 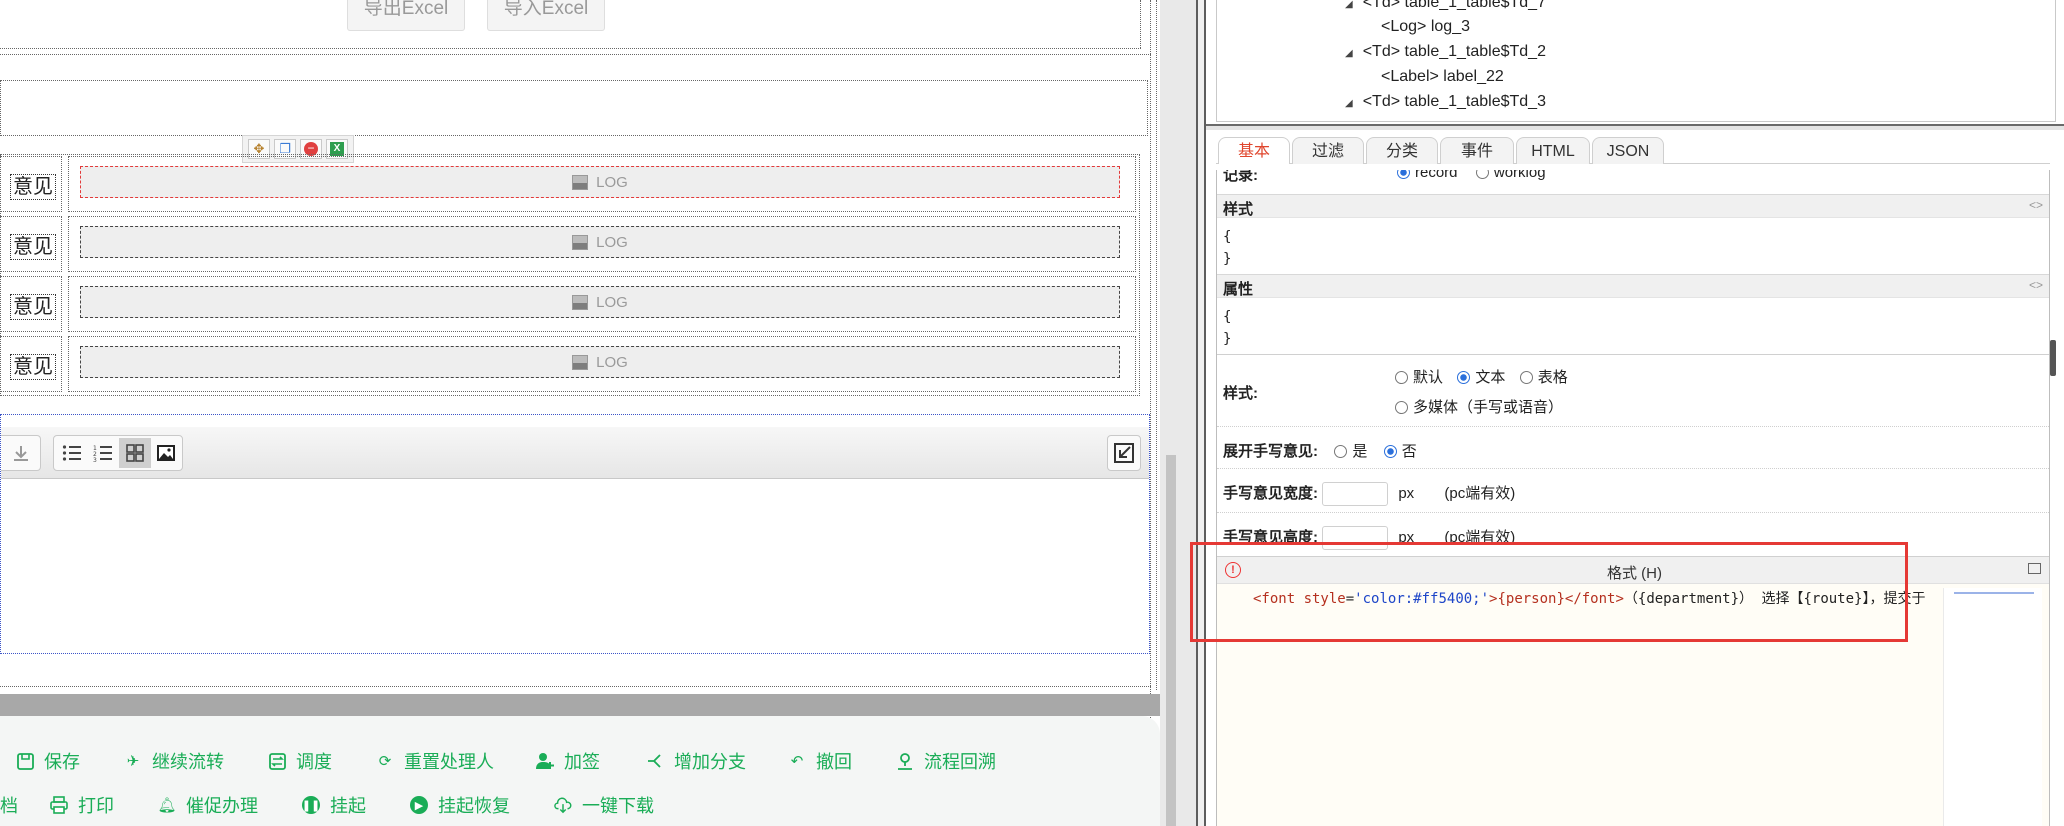 What do you see at coordinates (82, 805) in the screenshot?
I see `print-button: 打印` at bounding box center [82, 805].